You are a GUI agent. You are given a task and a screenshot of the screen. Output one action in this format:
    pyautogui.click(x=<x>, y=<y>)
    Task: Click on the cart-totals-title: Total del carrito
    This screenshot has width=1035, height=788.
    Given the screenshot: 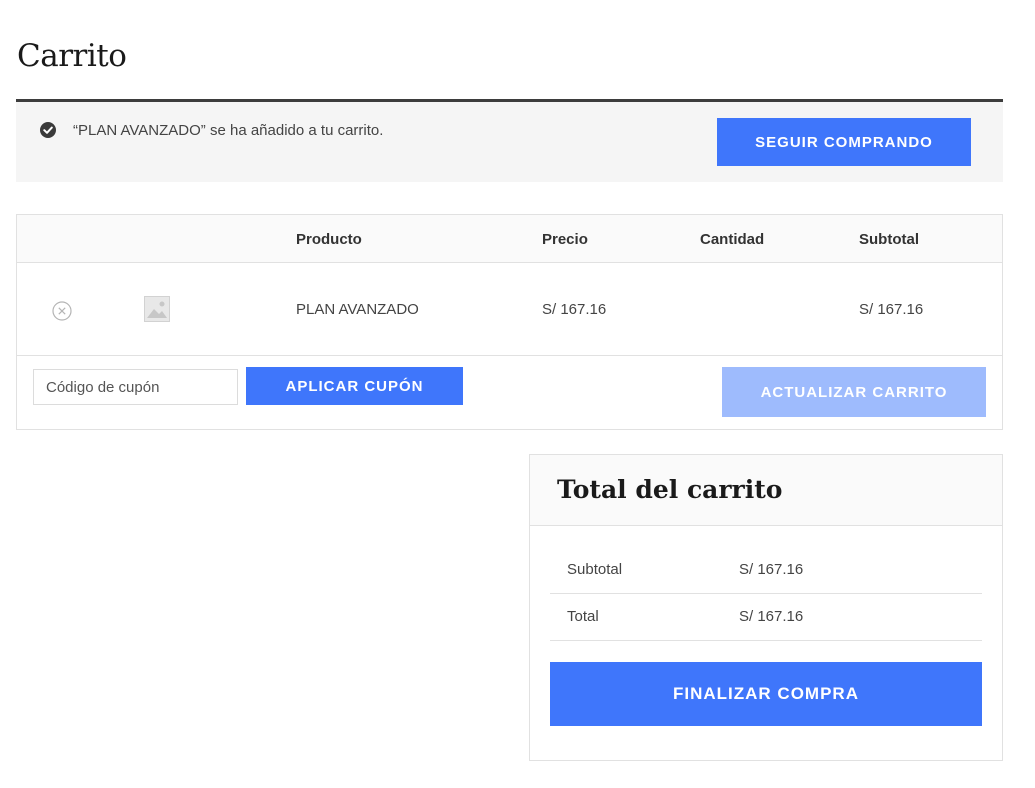 What is the action you would take?
    pyautogui.click(x=670, y=489)
    